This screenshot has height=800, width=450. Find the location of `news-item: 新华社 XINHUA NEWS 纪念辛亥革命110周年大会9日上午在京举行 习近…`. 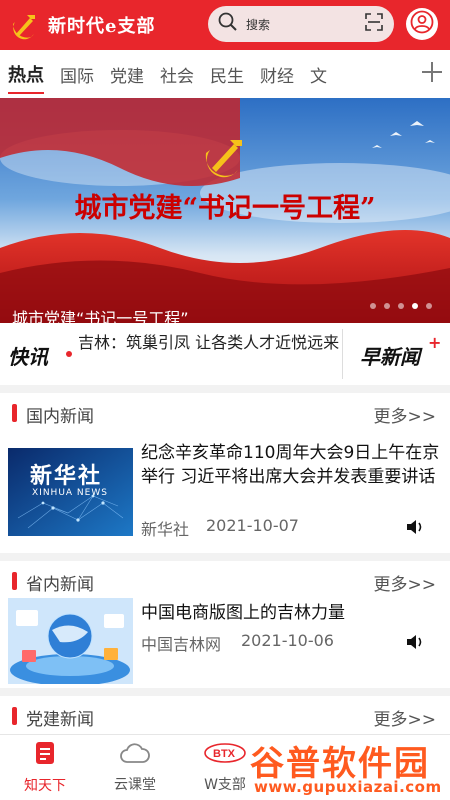

news-item: 新华社 XINHUA NEWS 纪念辛亥革命110周年大会9日上午在京举行 习近… is located at coordinates (225, 488).